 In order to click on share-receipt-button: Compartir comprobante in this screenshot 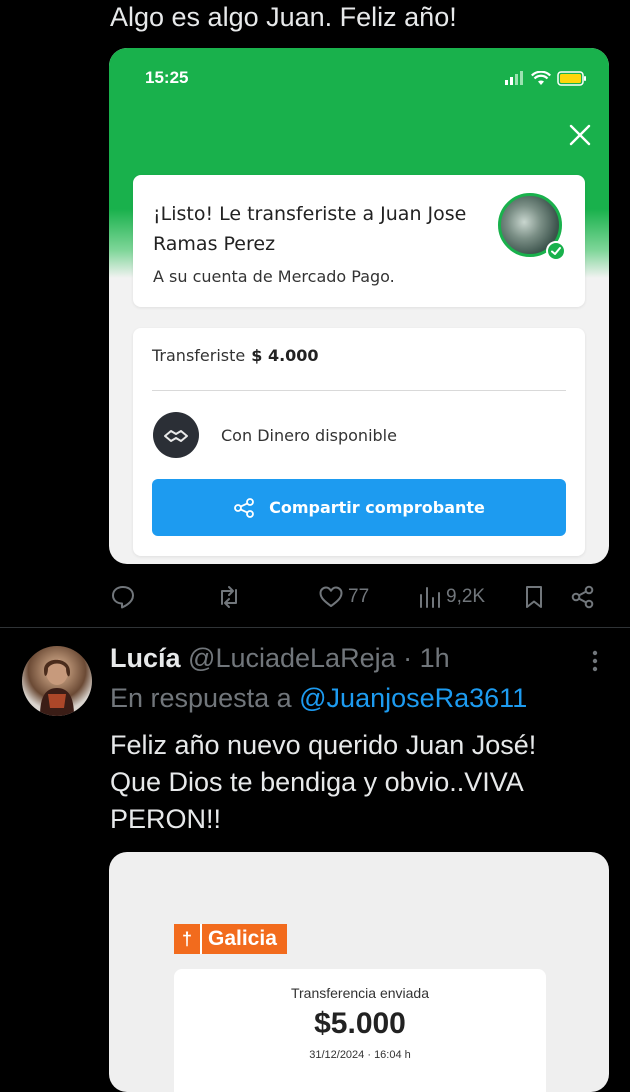, I will do `click(359, 507)`.